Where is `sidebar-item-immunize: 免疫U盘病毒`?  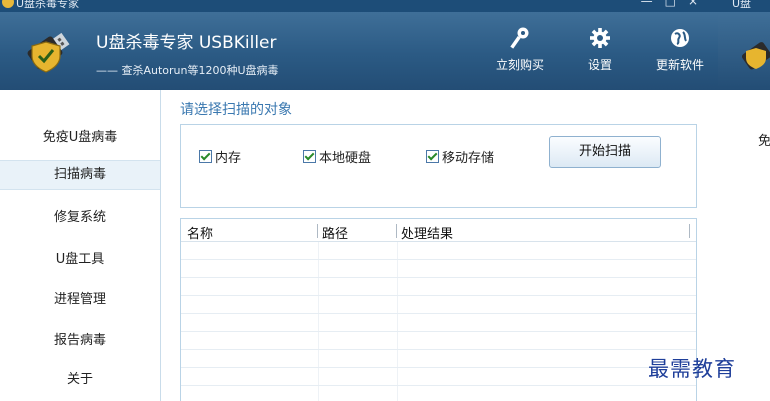 sidebar-item-immunize: 免疫U盘病毒 is located at coordinates (80, 138).